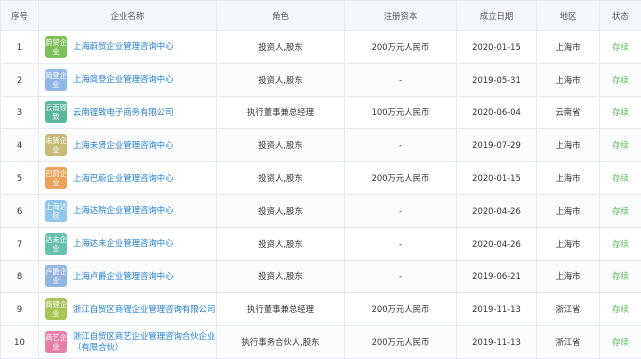 This screenshot has height=359, width=641. What do you see at coordinates (496, 112) in the screenshot?
I see `date-cell: 2020-06-04` at bounding box center [496, 112].